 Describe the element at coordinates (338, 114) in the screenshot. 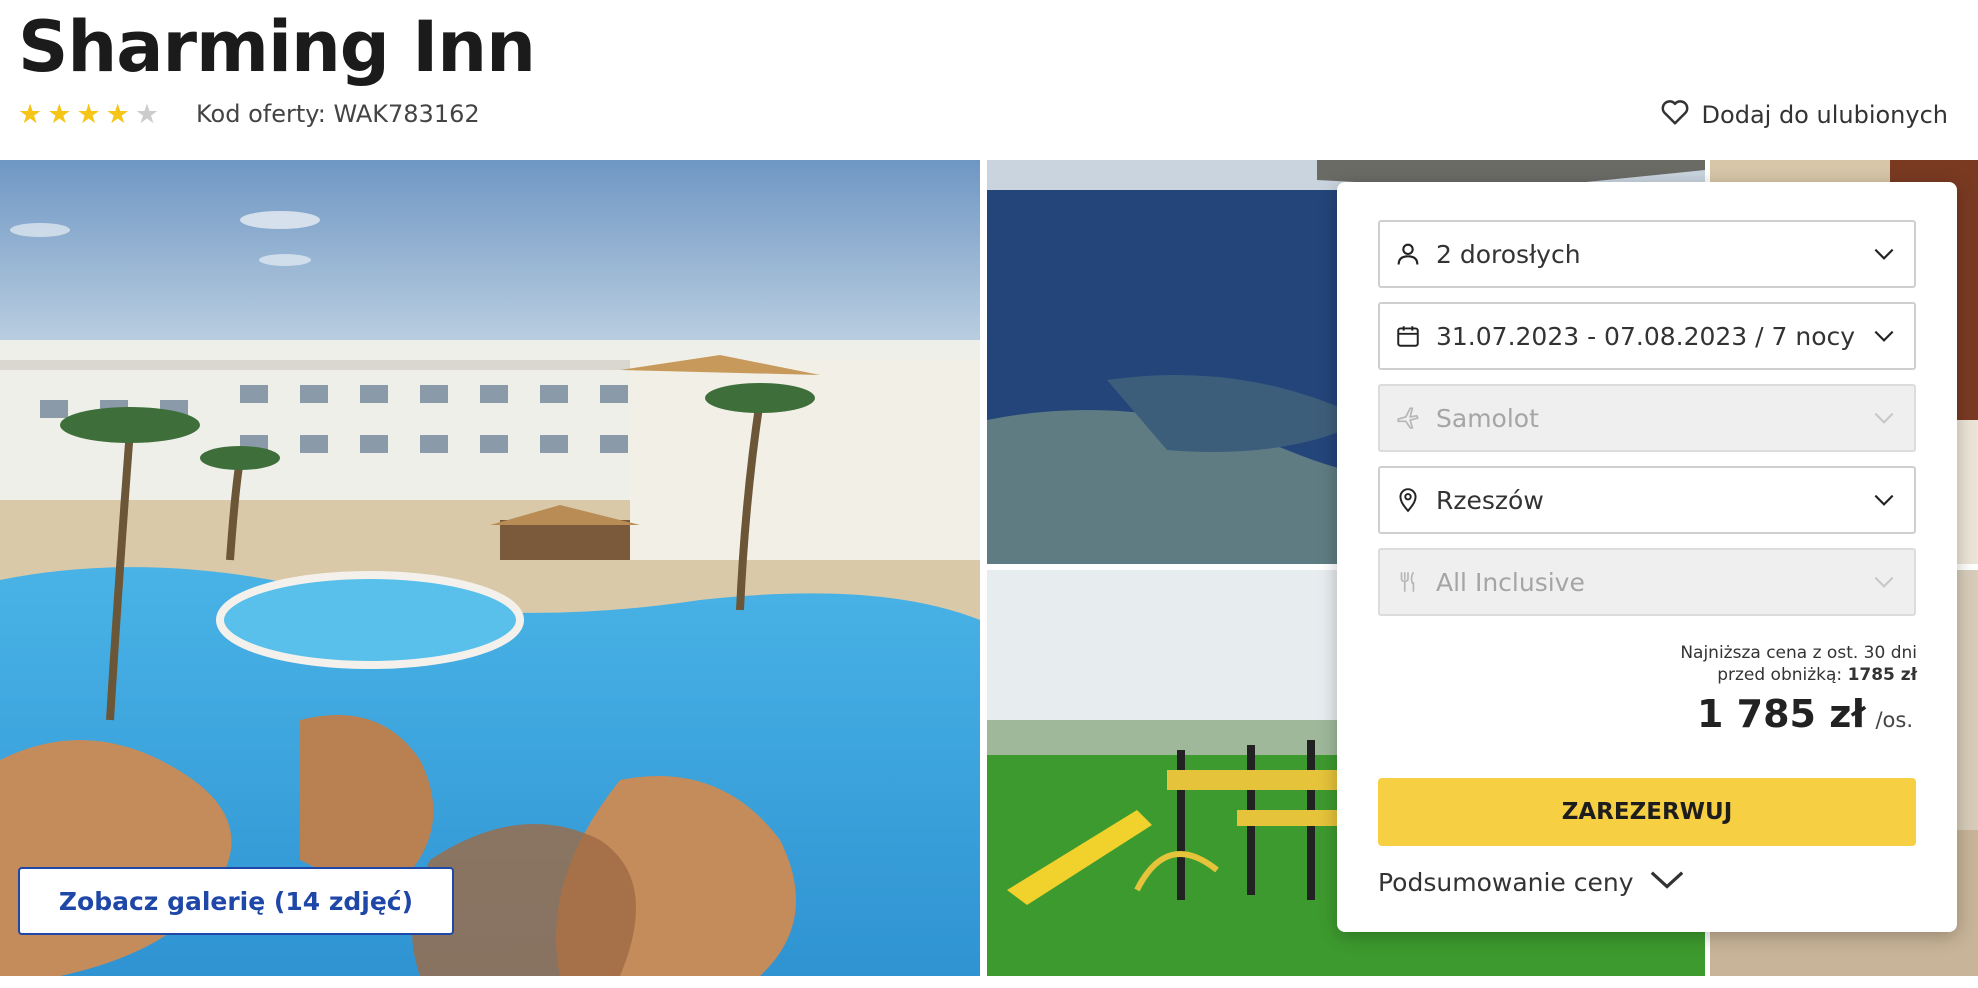

I see `offer-code: Kod oferty: WAK783162` at that location.